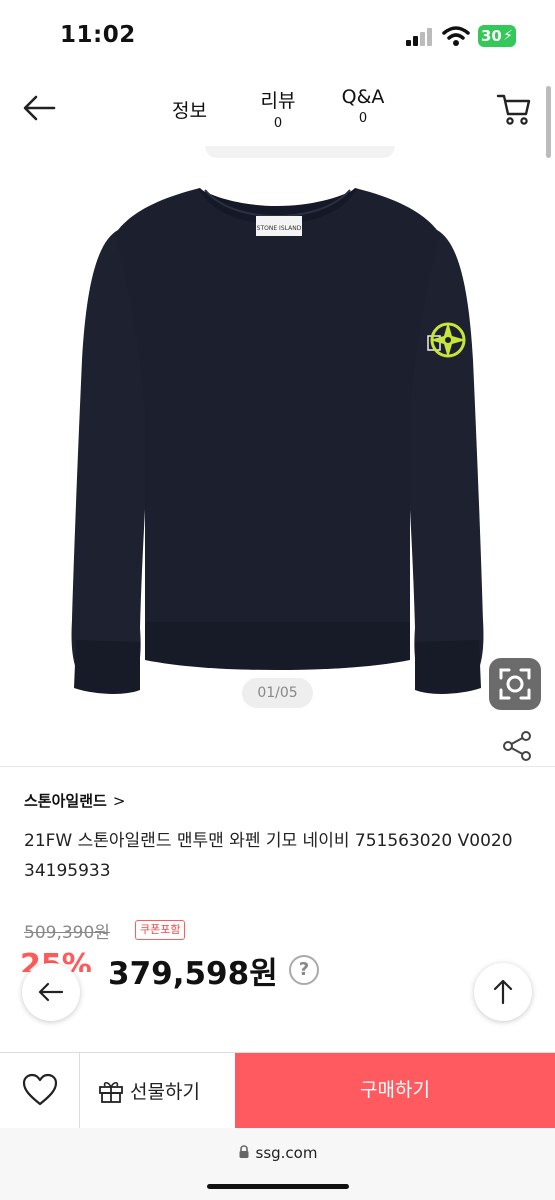 This screenshot has width=555, height=1200. What do you see at coordinates (160, 930) in the screenshot?
I see `coupon-badge: 쿠폰포함` at bounding box center [160, 930].